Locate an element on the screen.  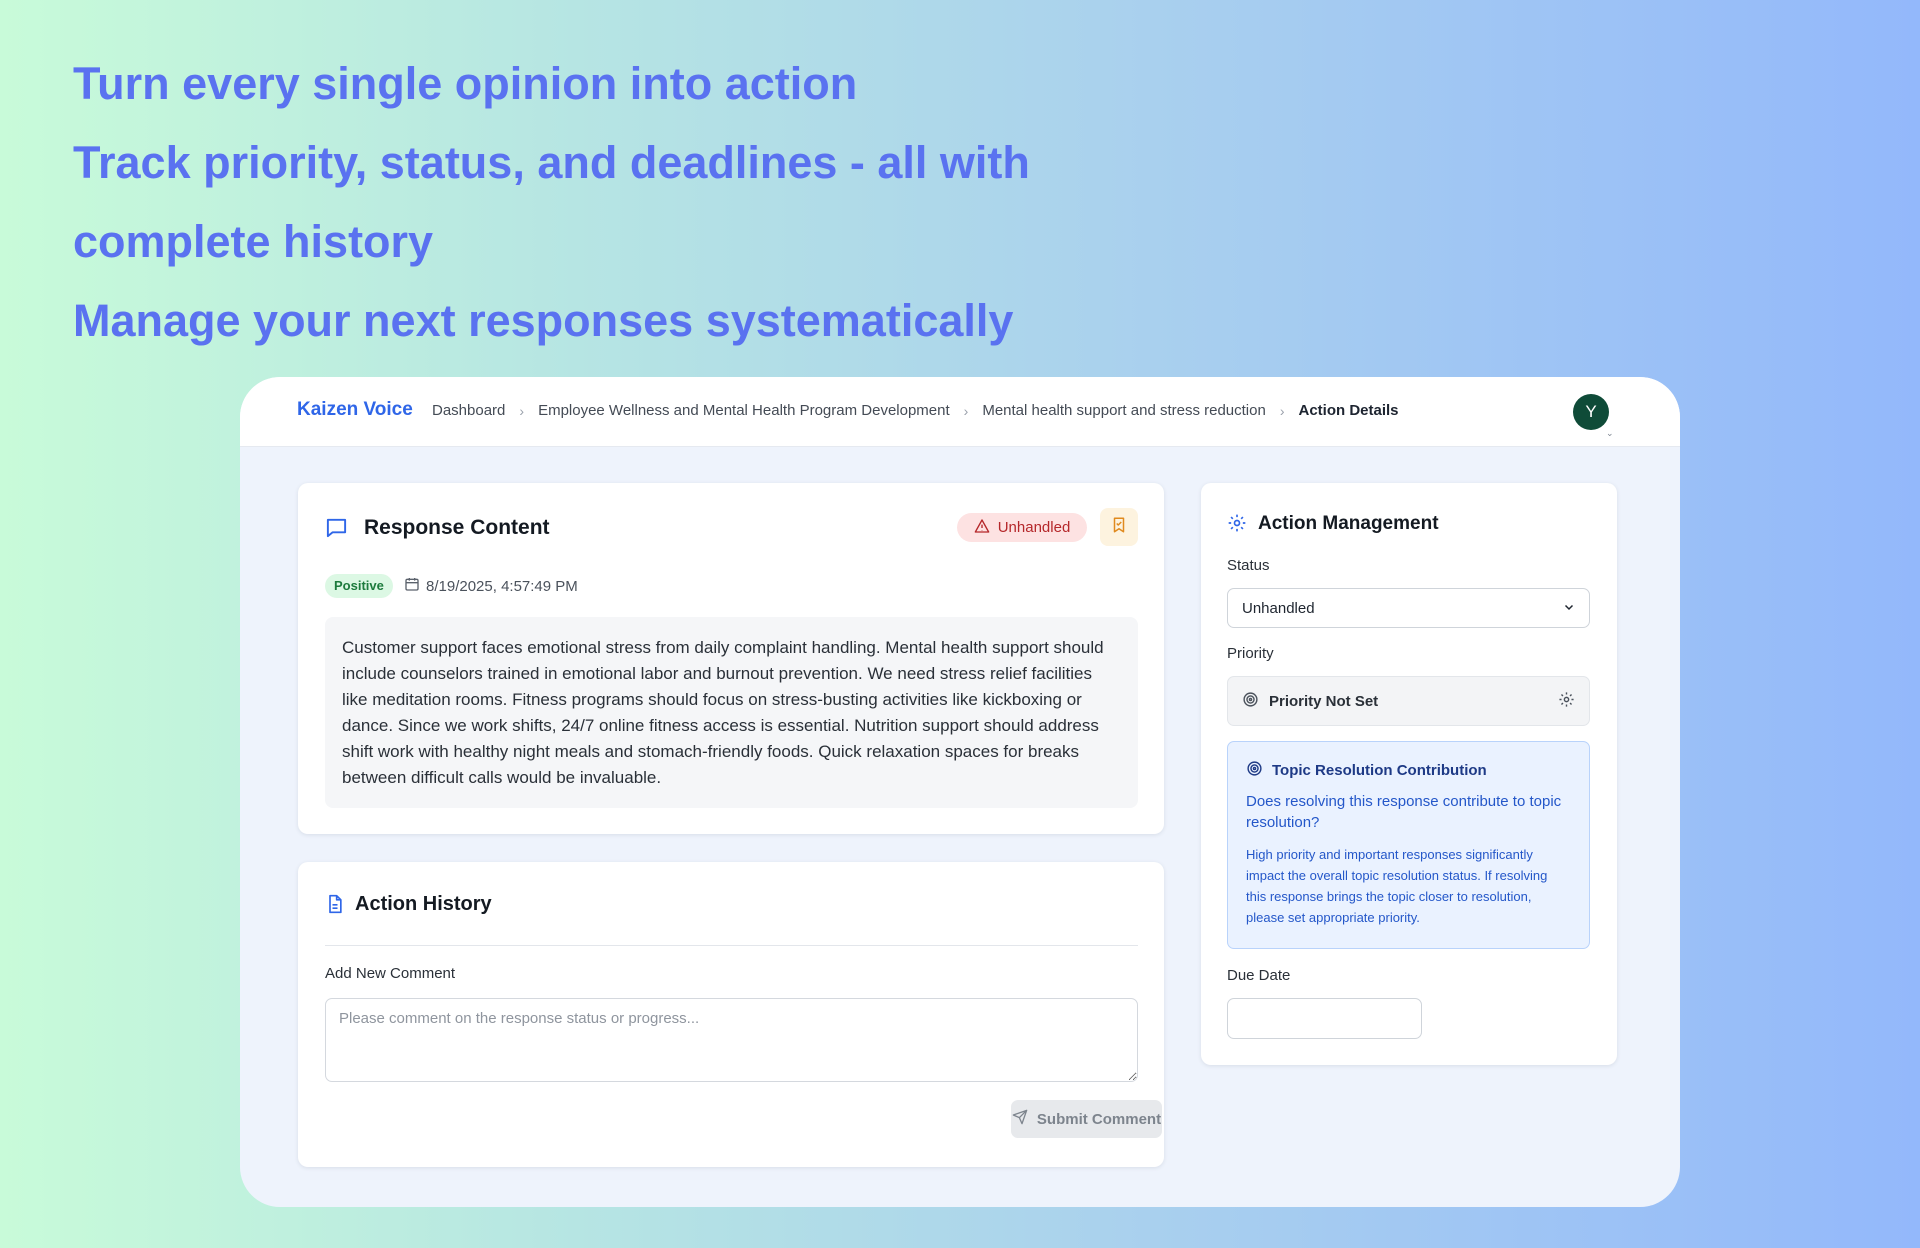
warning-icon is located at coordinates (982, 528).